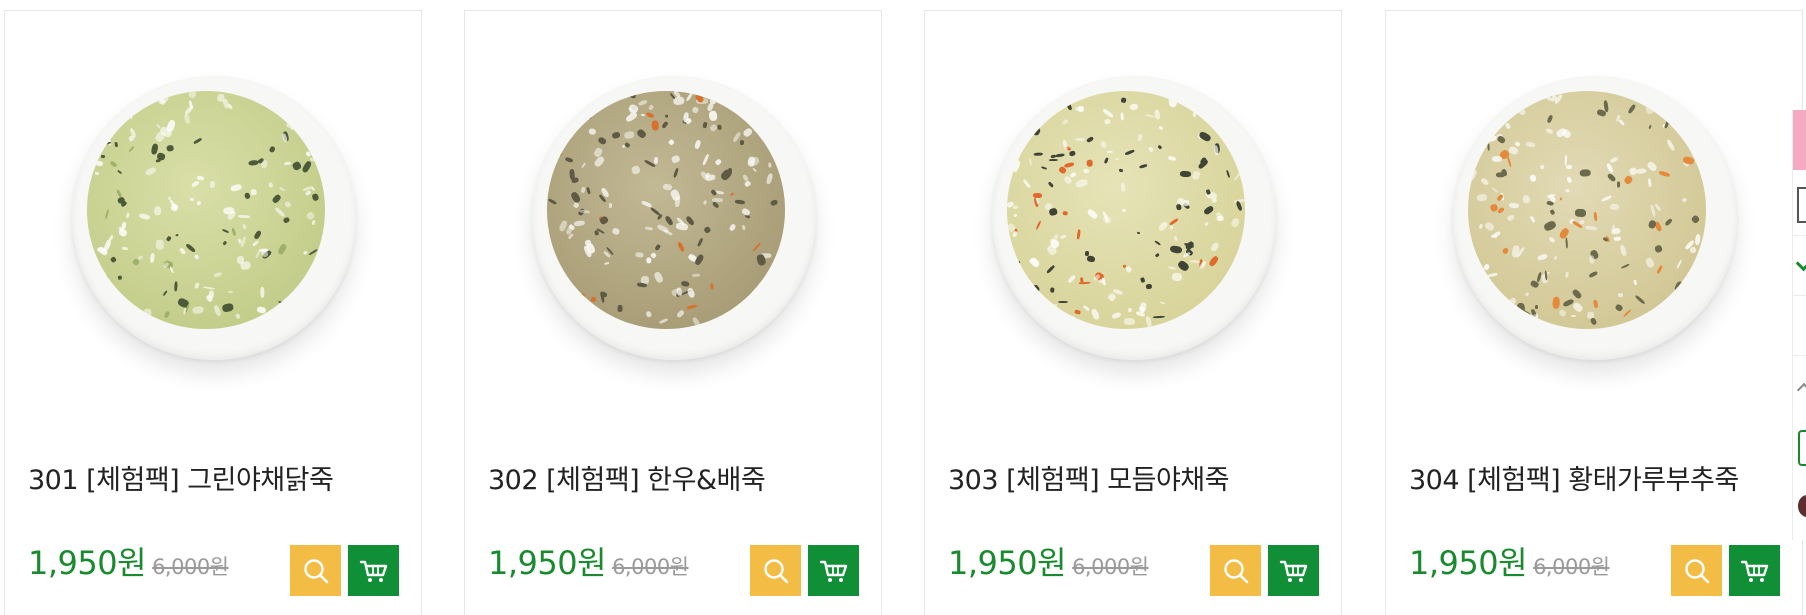 The width and height of the screenshot is (1806, 615). Describe the element at coordinates (1802, 506) in the screenshot. I see `quick-menu-round-icon` at that location.